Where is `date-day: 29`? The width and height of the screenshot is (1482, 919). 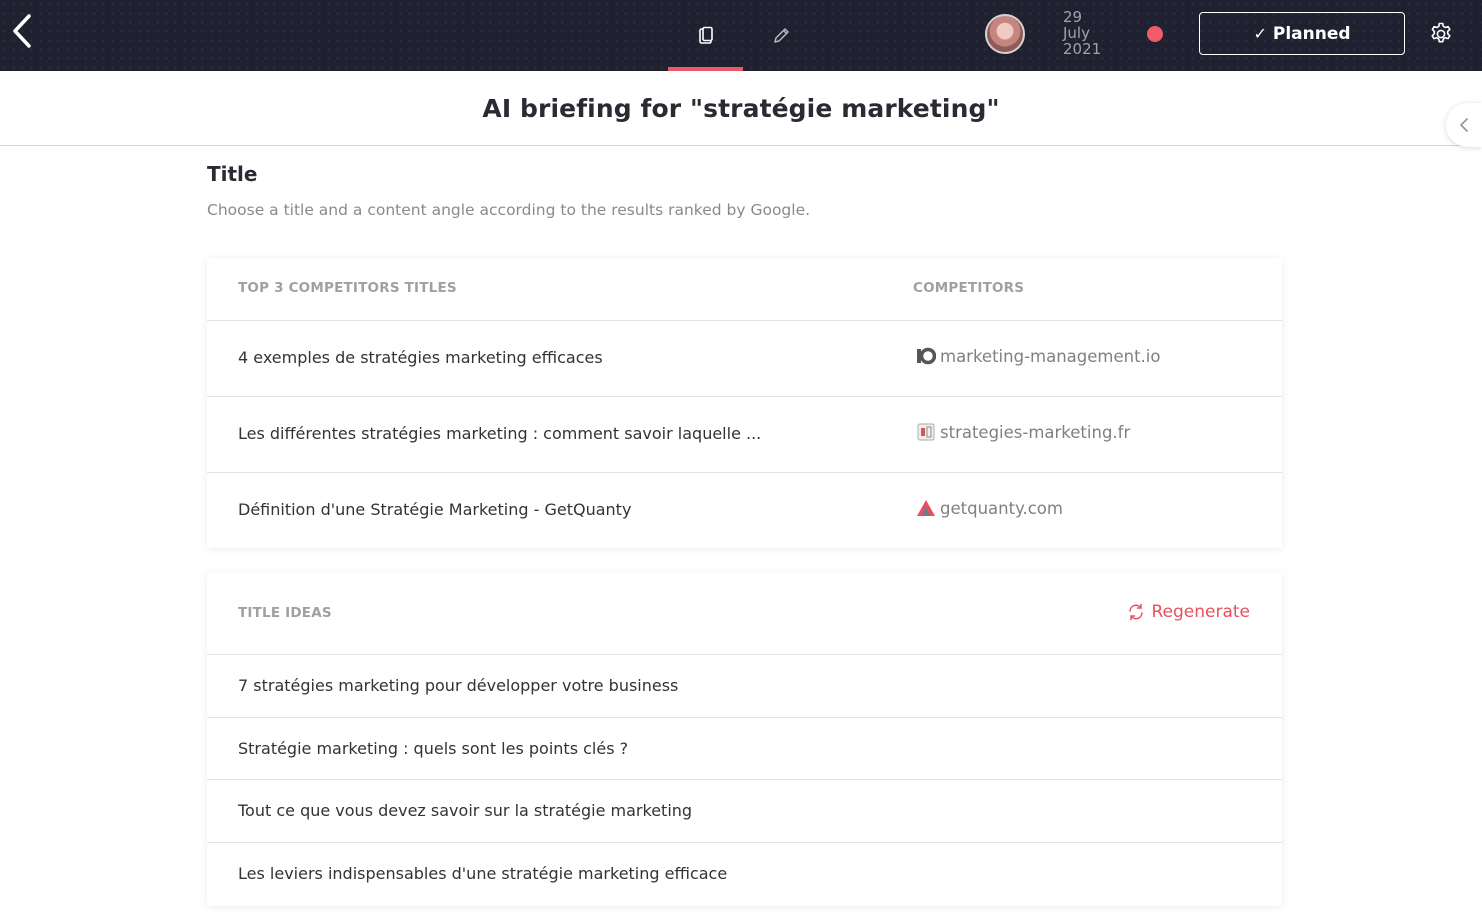
date-day: 29 is located at coordinates (1073, 17).